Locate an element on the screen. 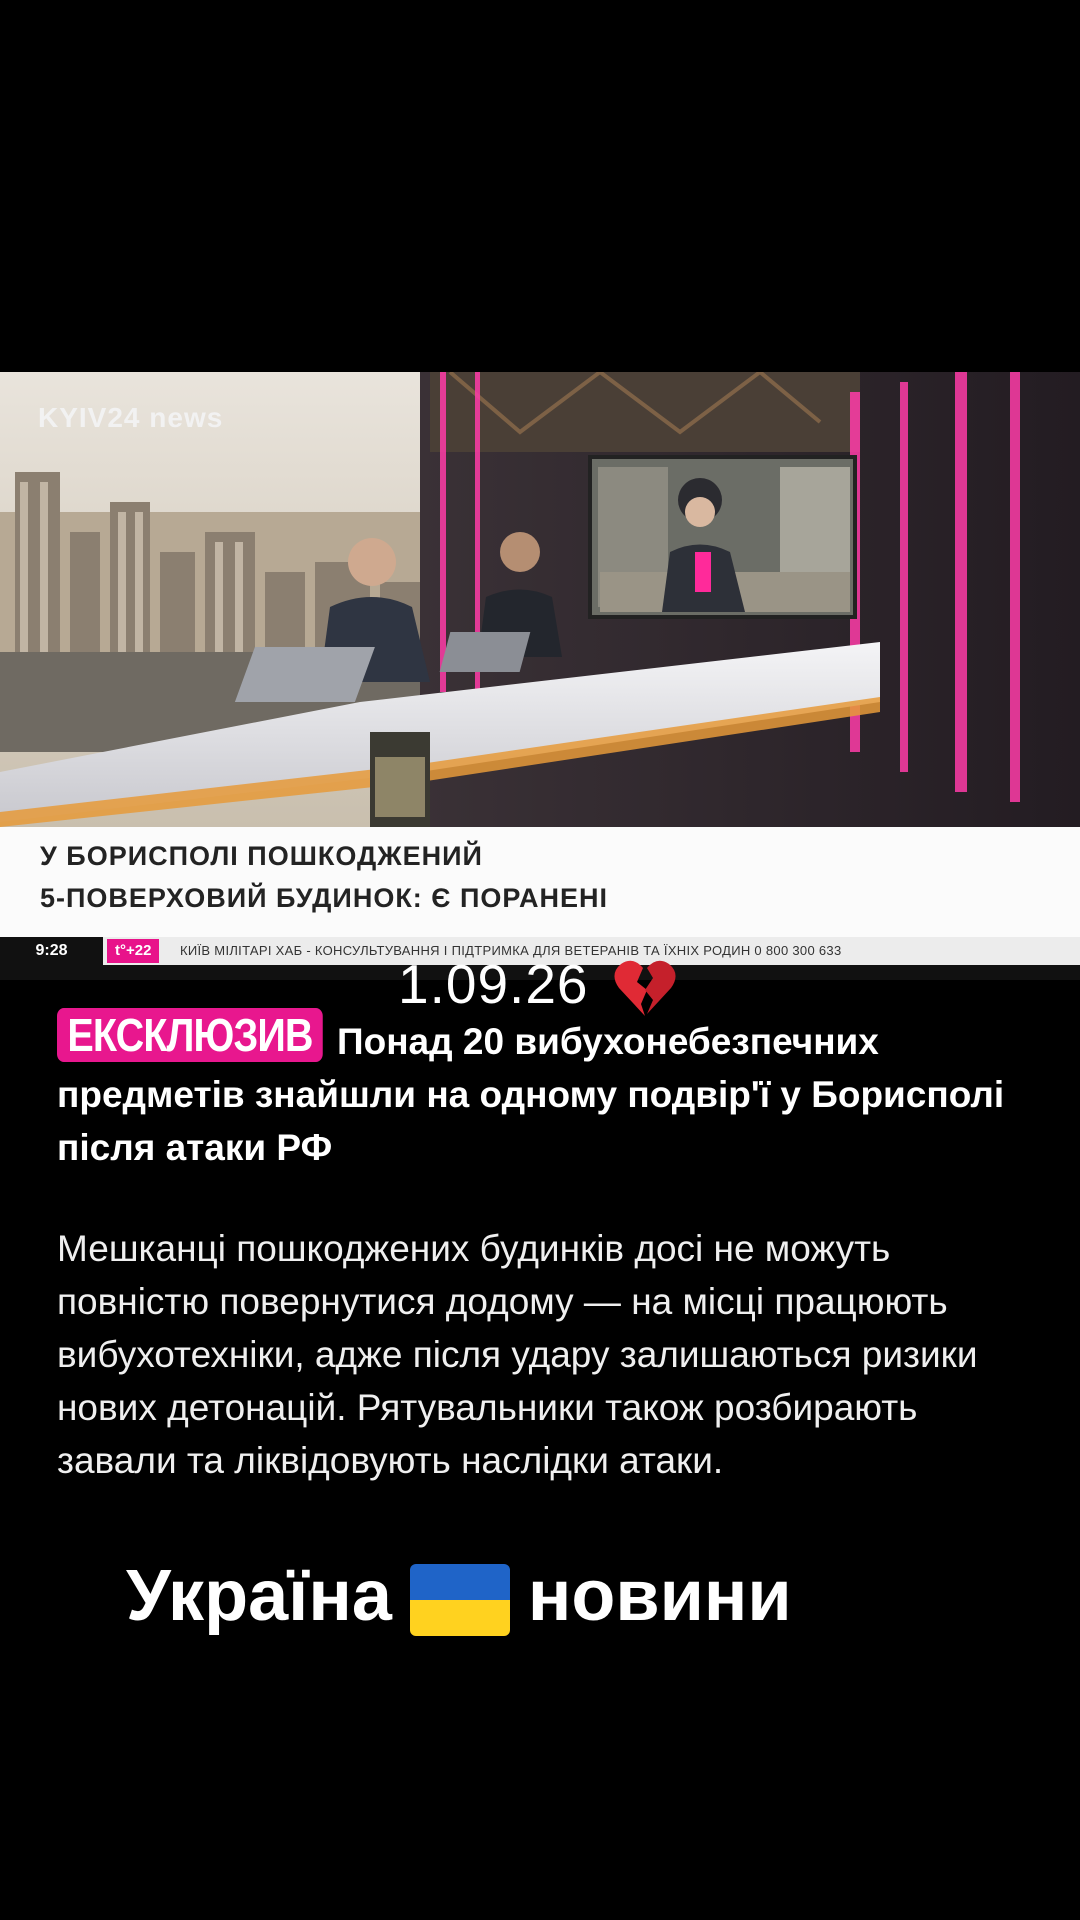  channel-logo: KYIV24 news is located at coordinates (131, 417).